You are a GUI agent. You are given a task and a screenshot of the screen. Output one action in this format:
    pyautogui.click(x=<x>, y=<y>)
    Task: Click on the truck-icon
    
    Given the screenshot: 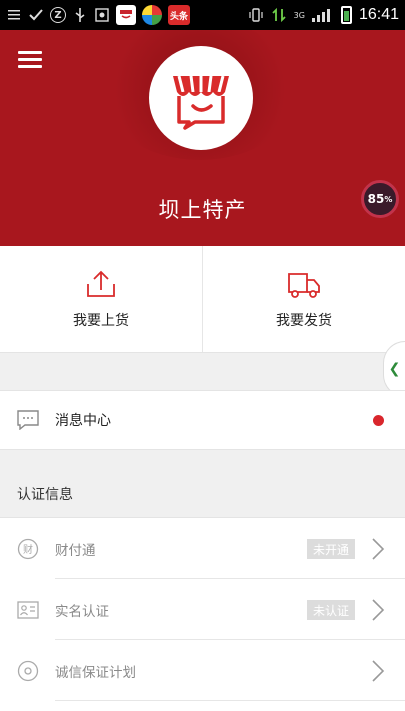 What is the action you would take?
    pyautogui.click(x=304, y=285)
    